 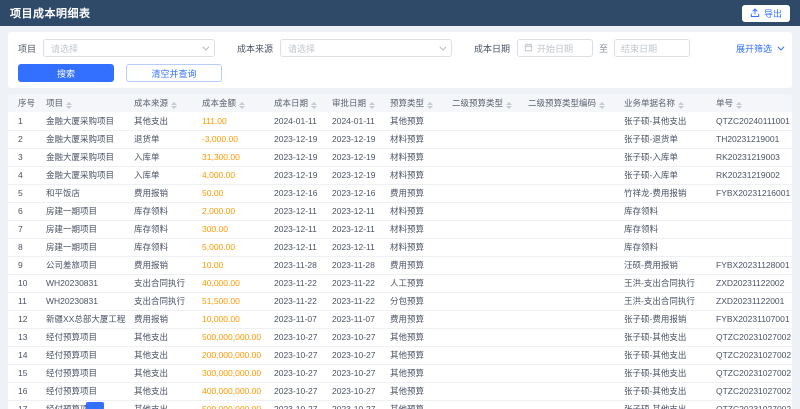 What do you see at coordinates (413, 103) in the screenshot?
I see `column-header-budget_type: 预算类型` at bounding box center [413, 103].